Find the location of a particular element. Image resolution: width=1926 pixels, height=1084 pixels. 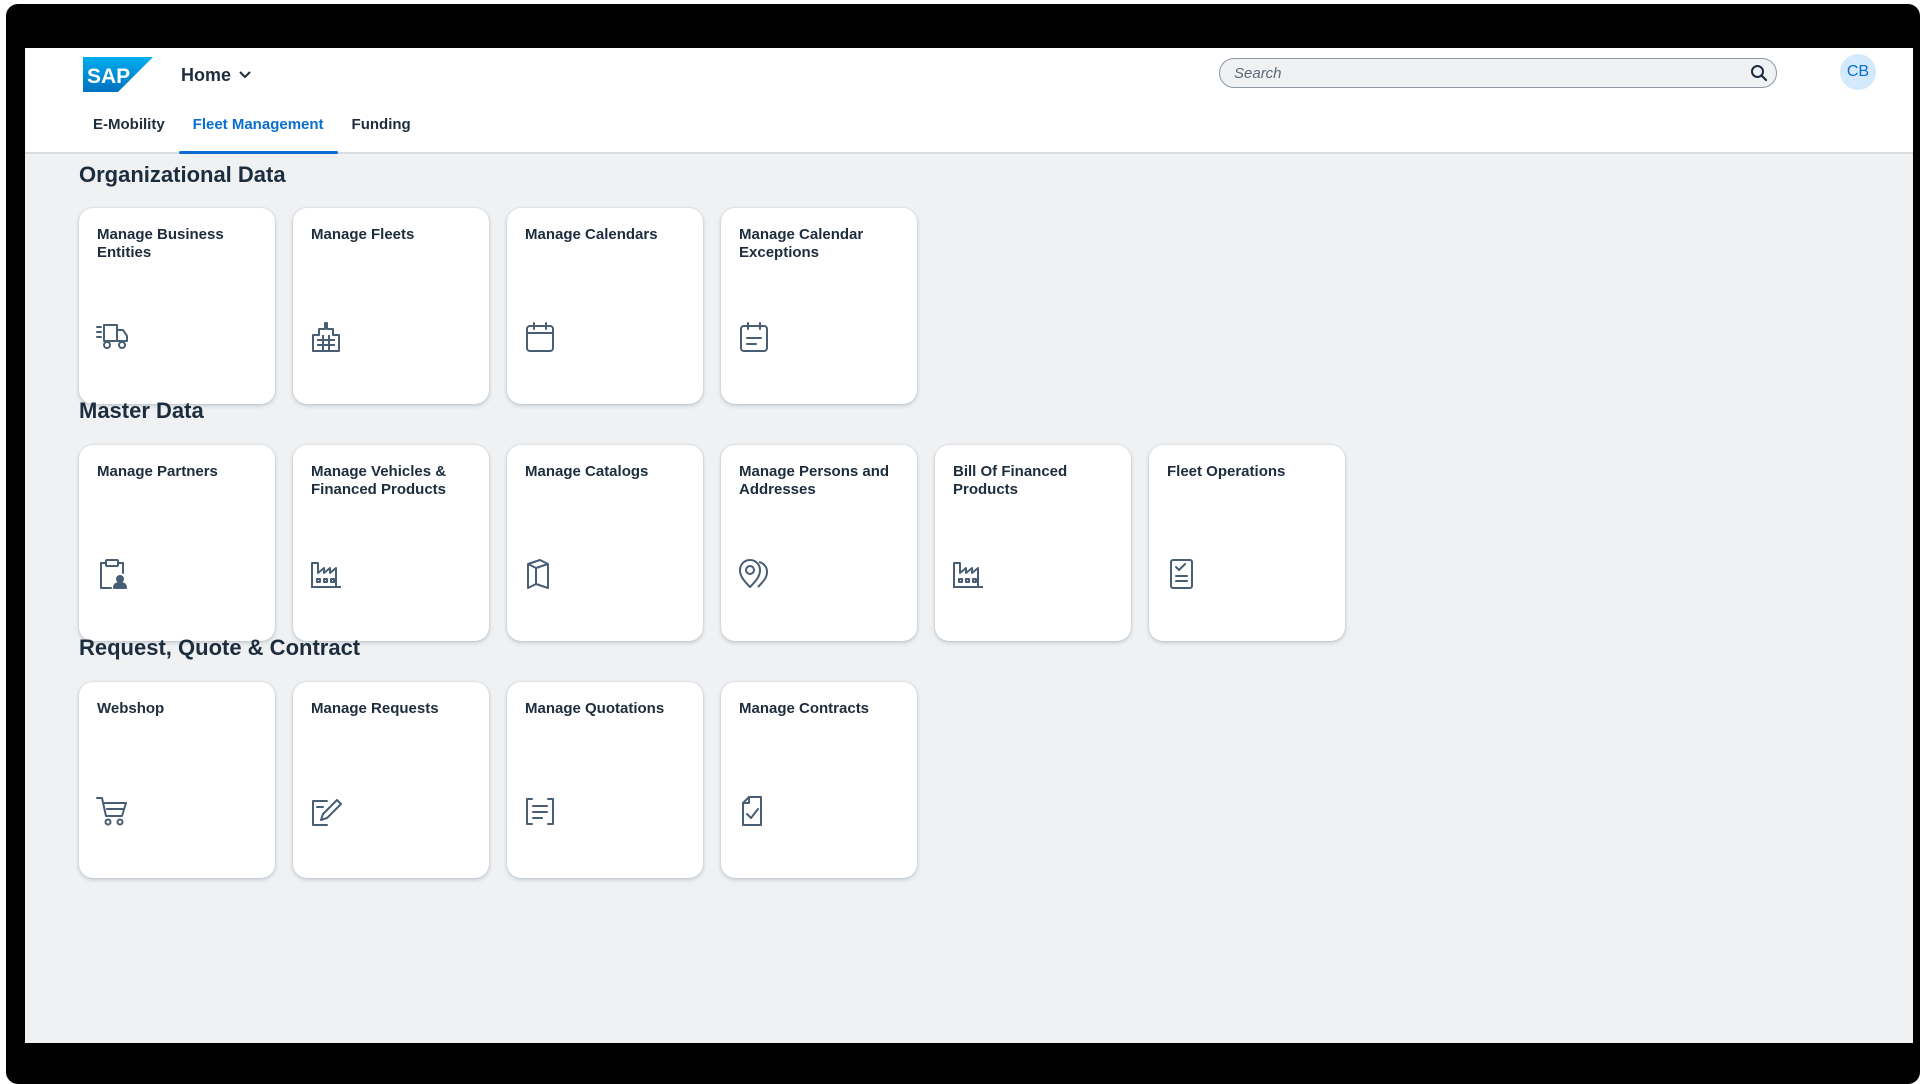

user-avatar: CB is located at coordinates (1858, 72).